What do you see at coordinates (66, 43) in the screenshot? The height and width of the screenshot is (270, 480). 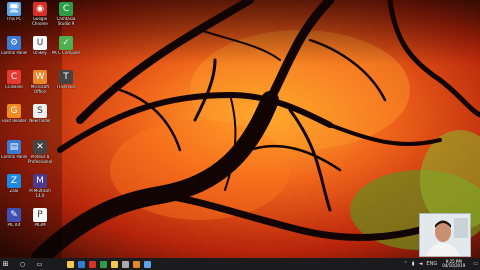 I see `pk-c-compiler-icon: ✓` at bounding box center [66, 43].